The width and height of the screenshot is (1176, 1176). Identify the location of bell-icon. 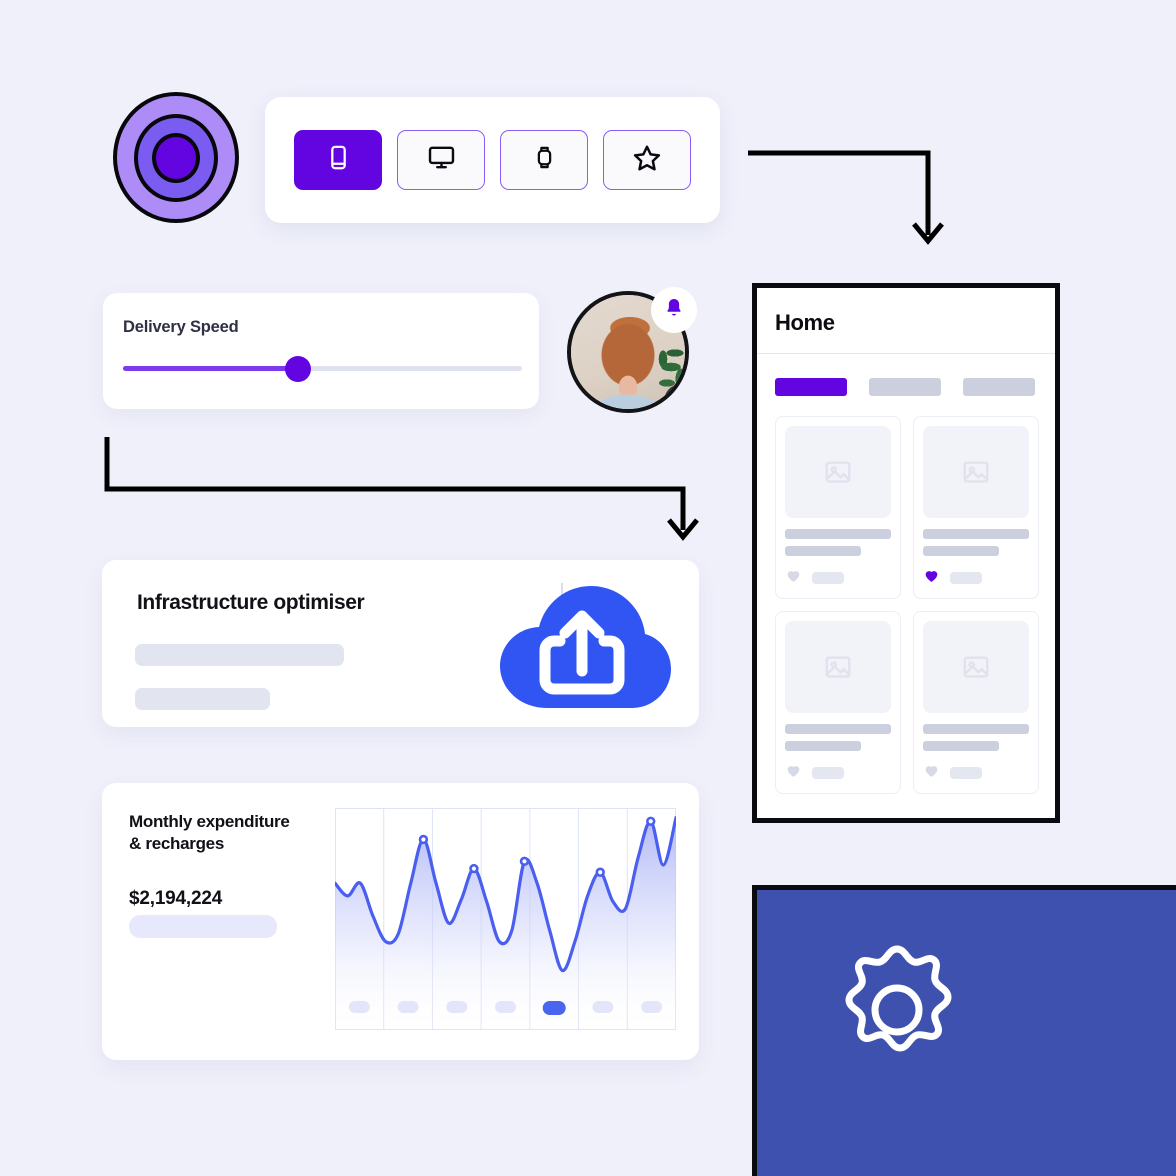
(674, 310).